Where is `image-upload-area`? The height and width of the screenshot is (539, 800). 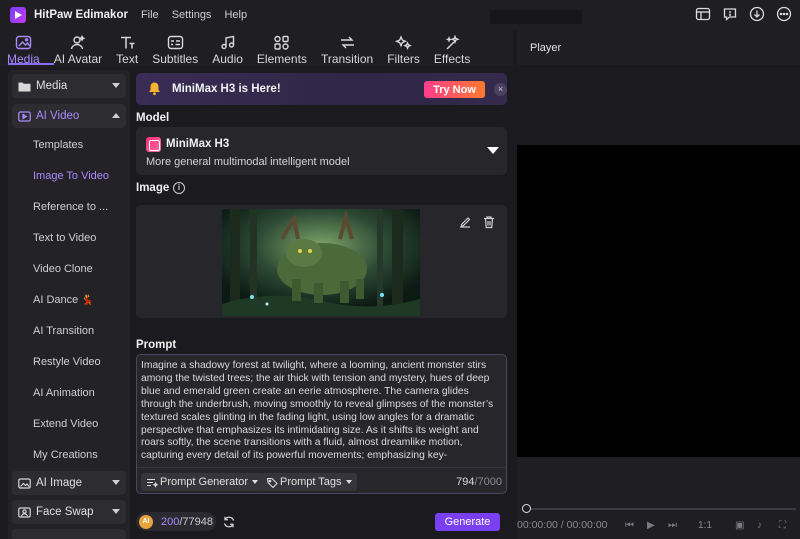
image-upload-area is located at coordinates (321, 261).